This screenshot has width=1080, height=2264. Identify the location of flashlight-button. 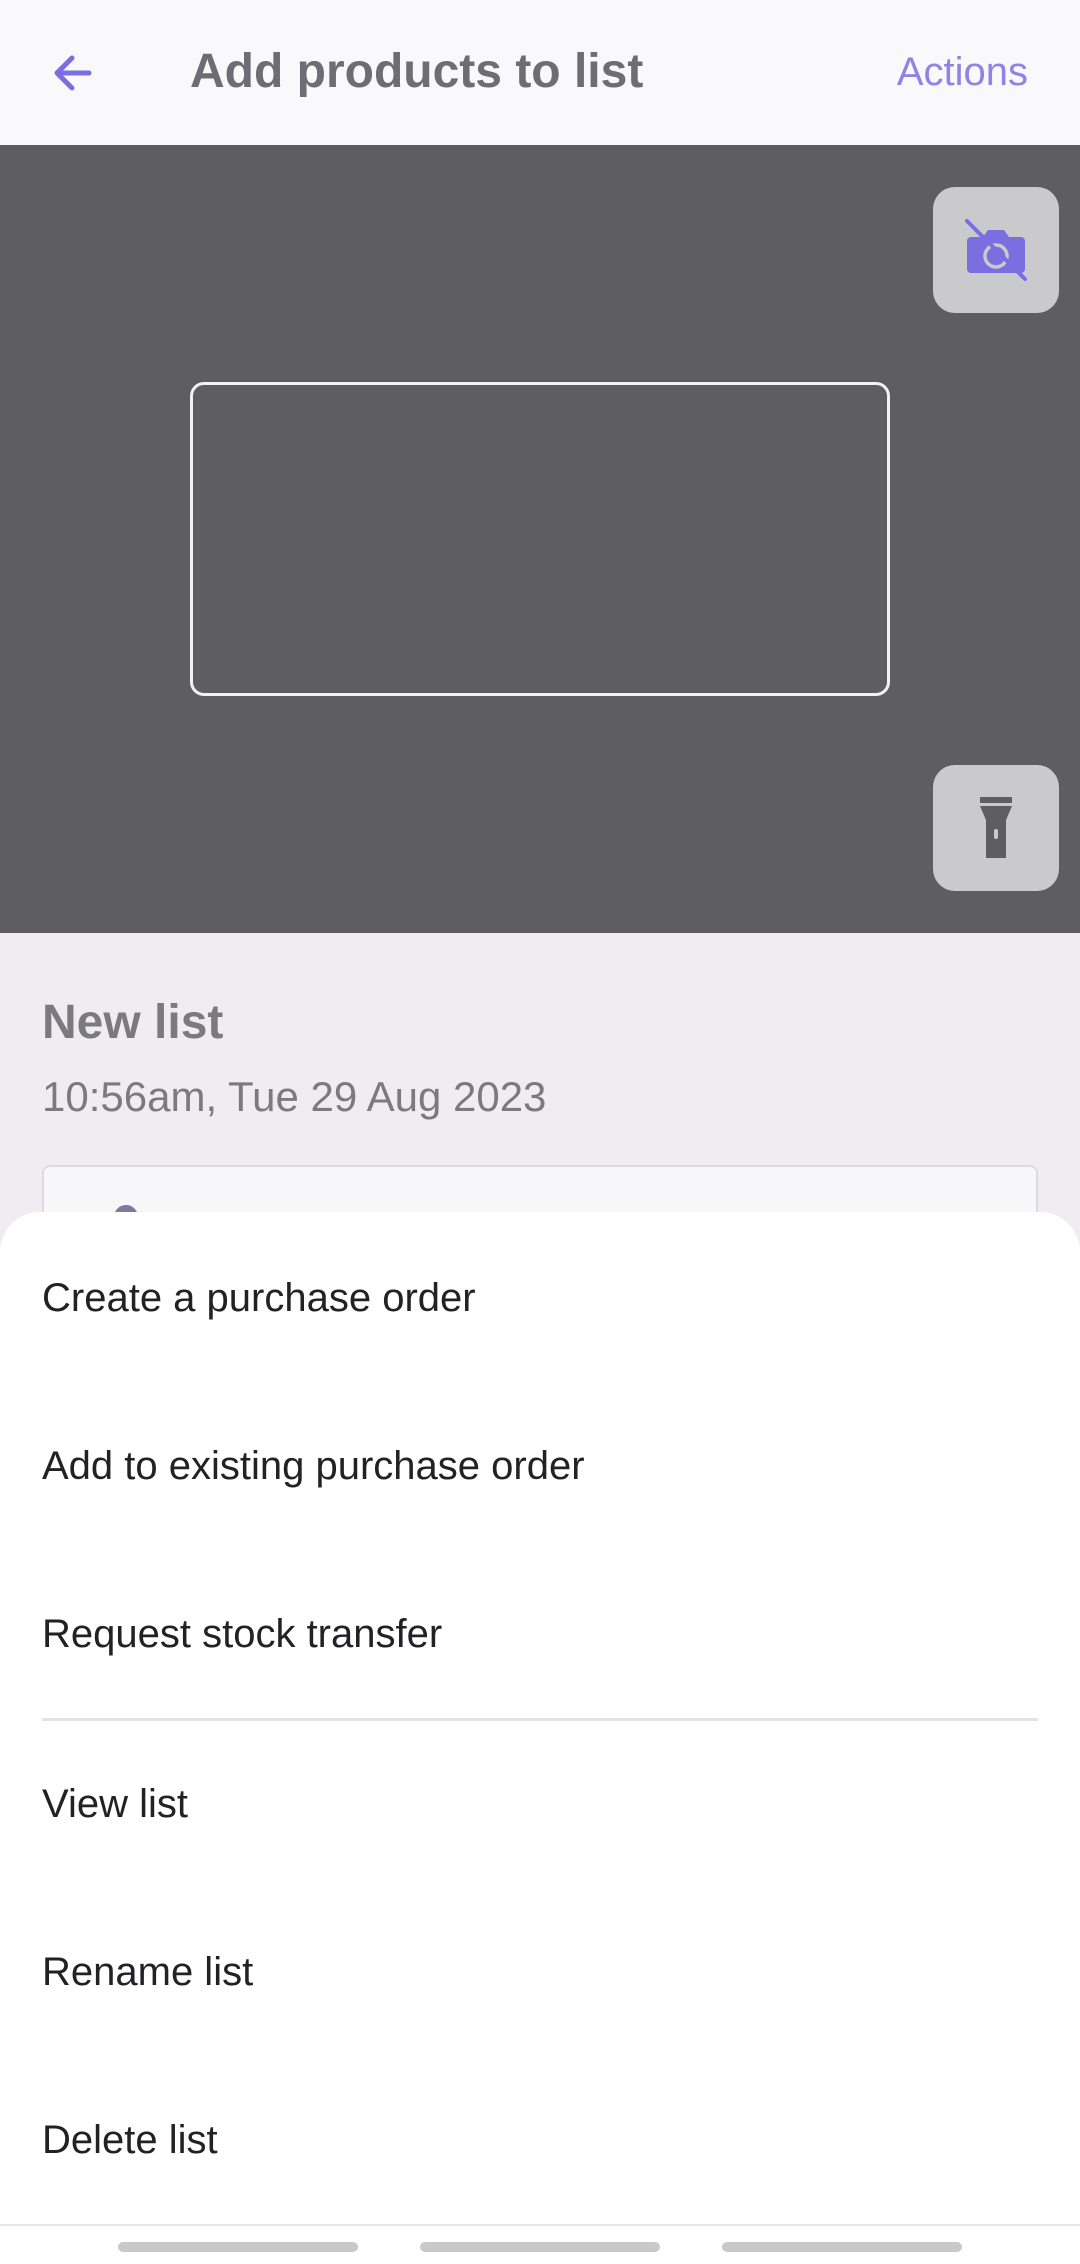
(996, 828).